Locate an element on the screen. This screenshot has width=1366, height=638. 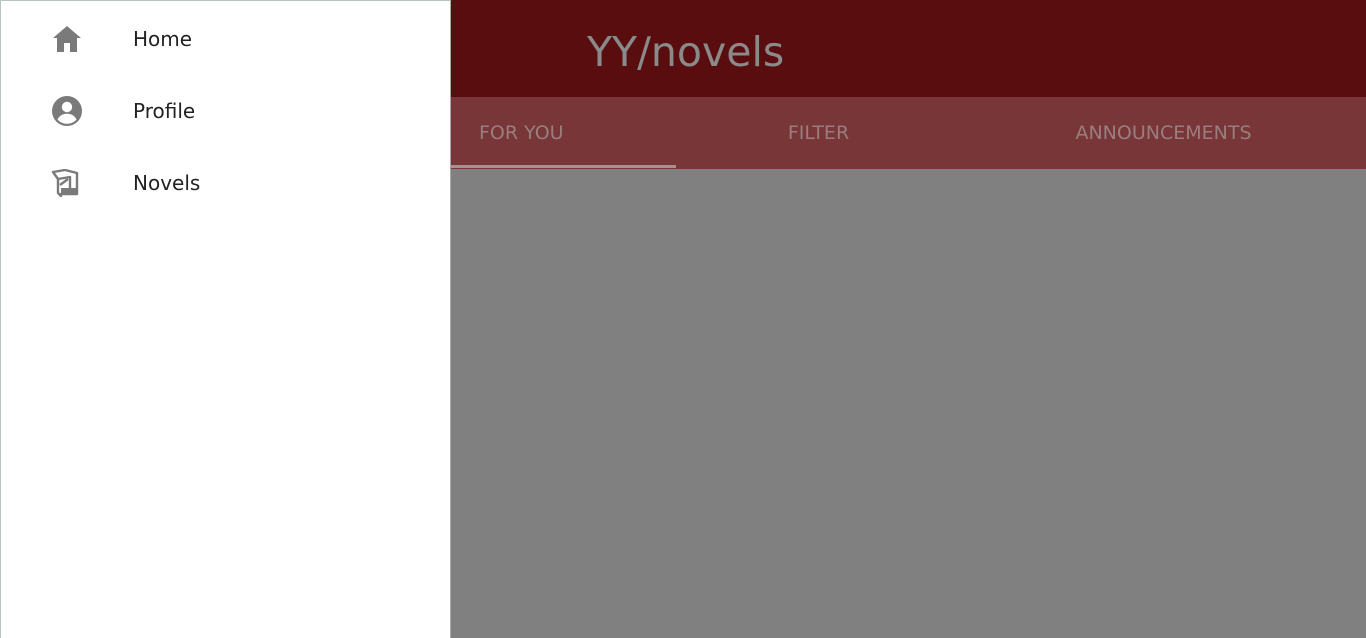
home-icon is located at coordinates (67, 39).